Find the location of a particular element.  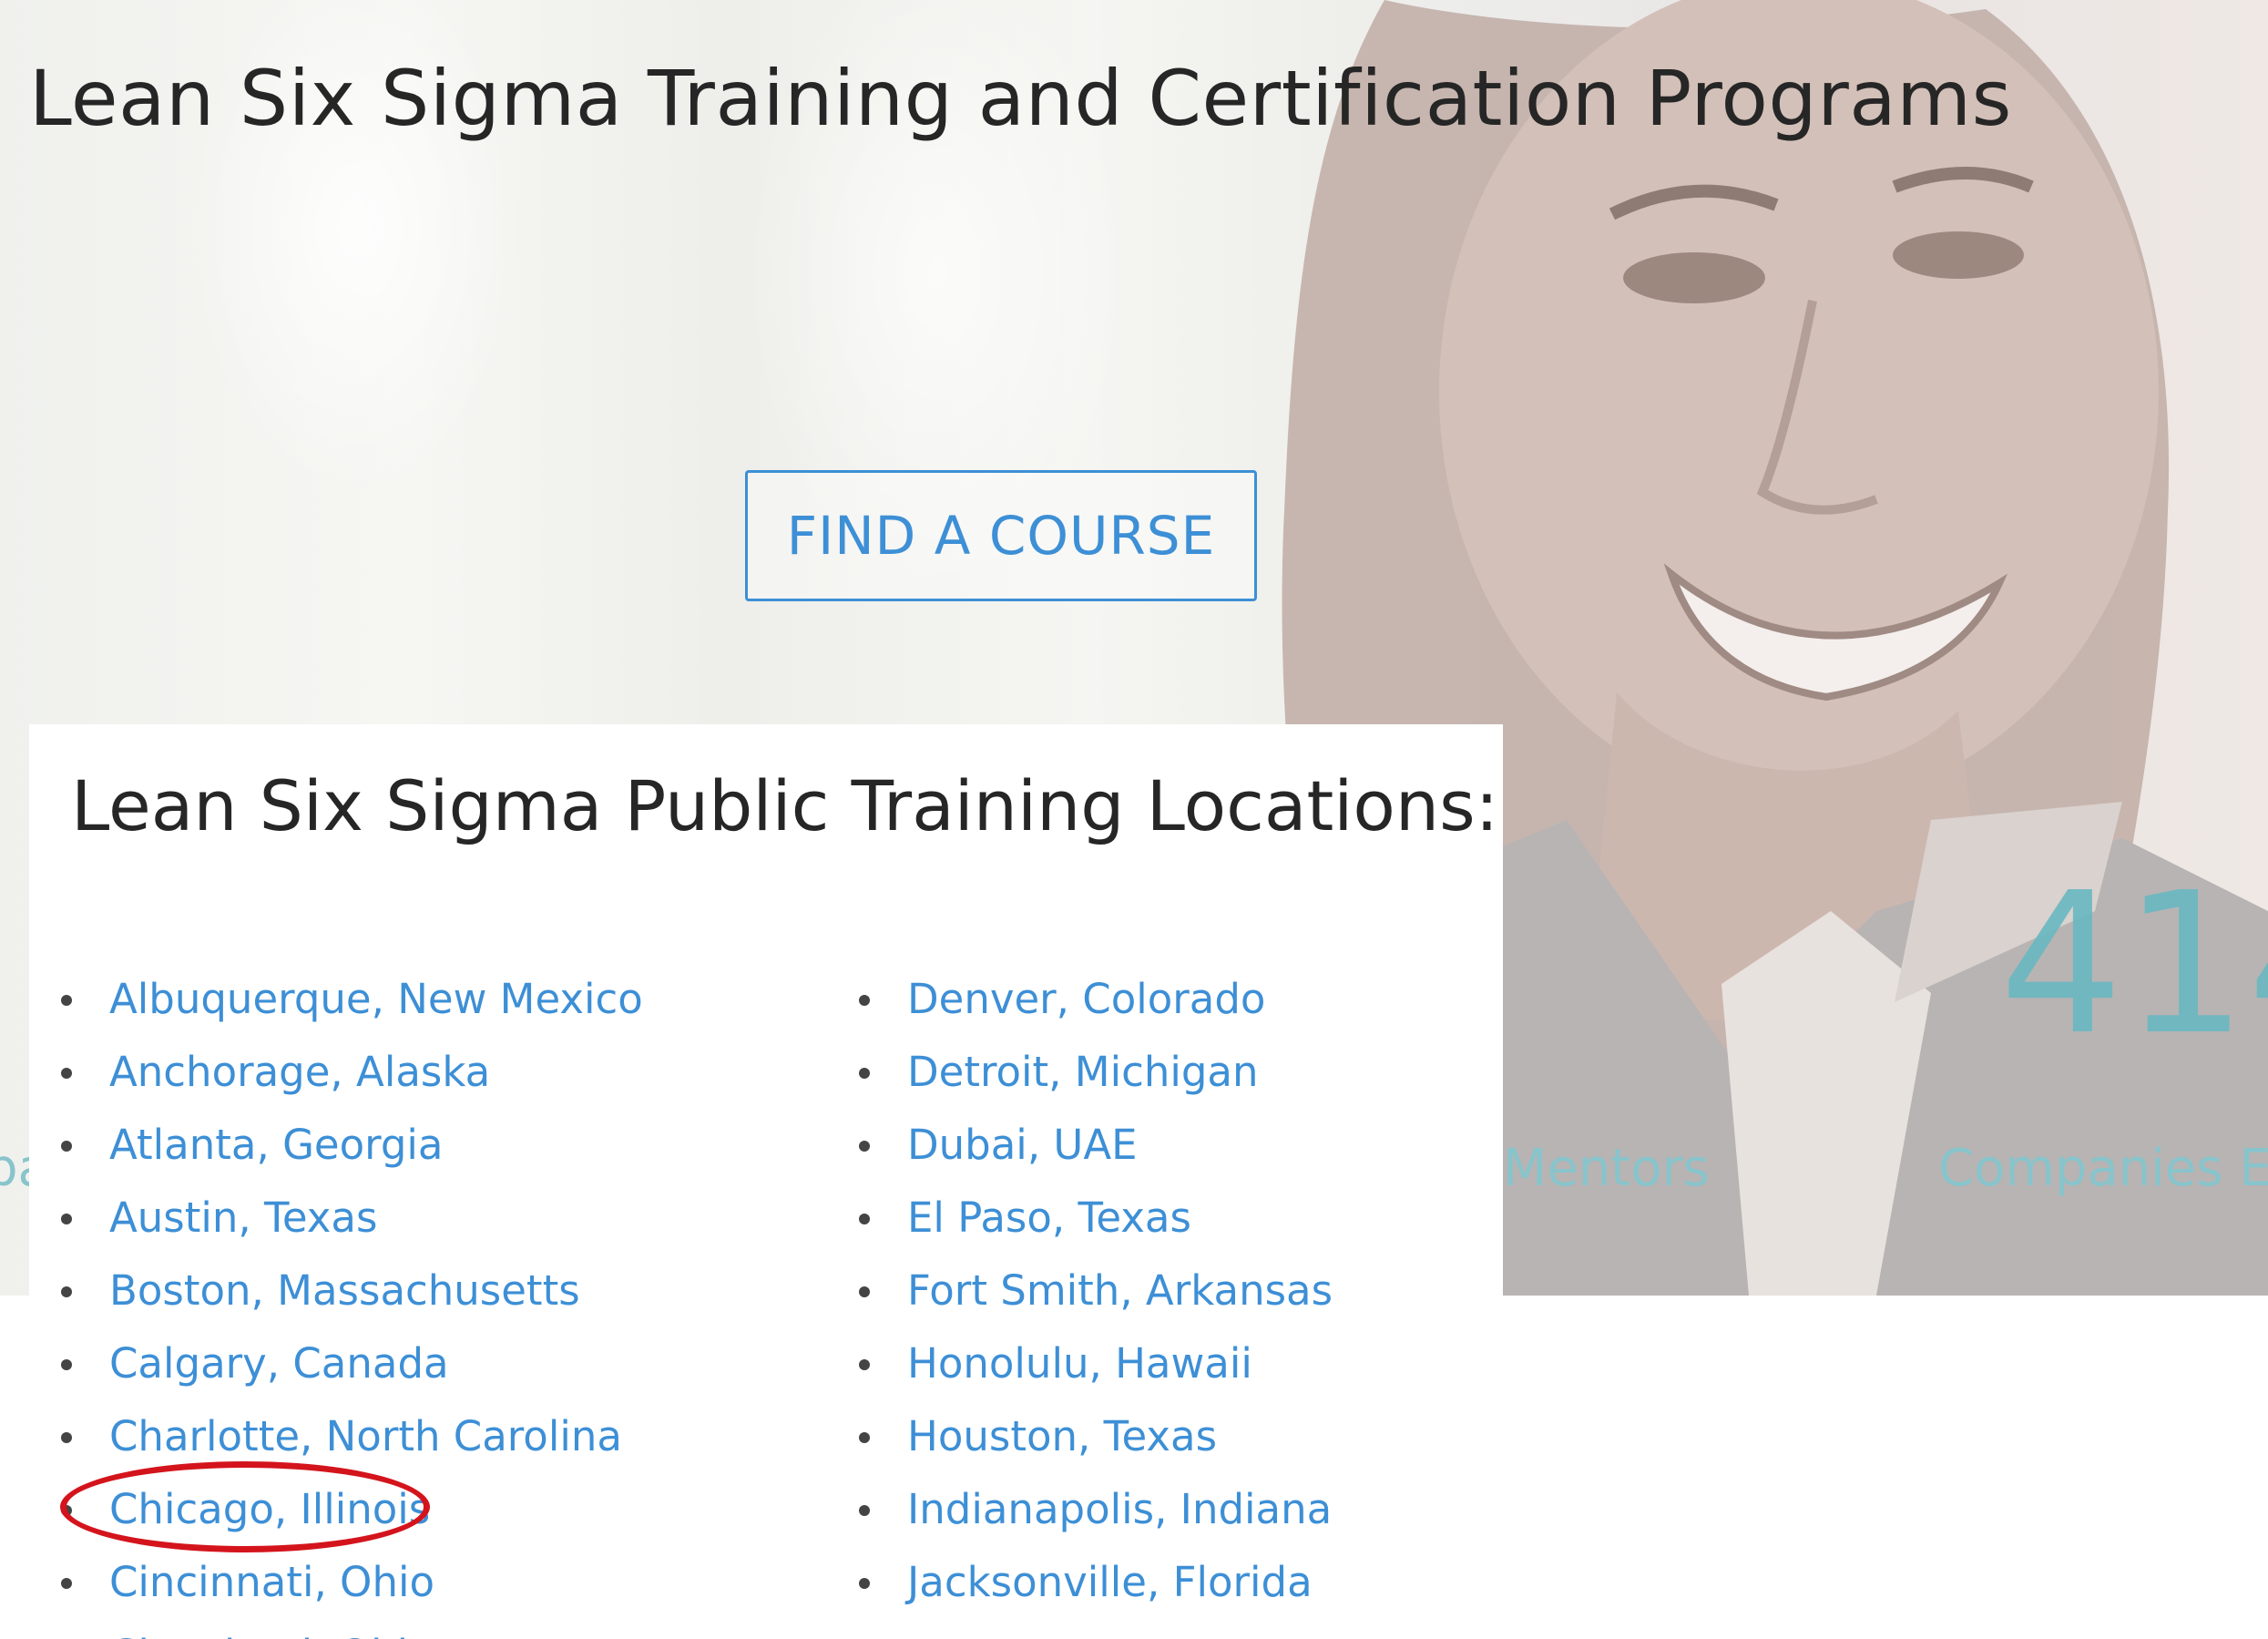

location-item: Indianapolis, Indiana is located at coordinates (1080, 1509).